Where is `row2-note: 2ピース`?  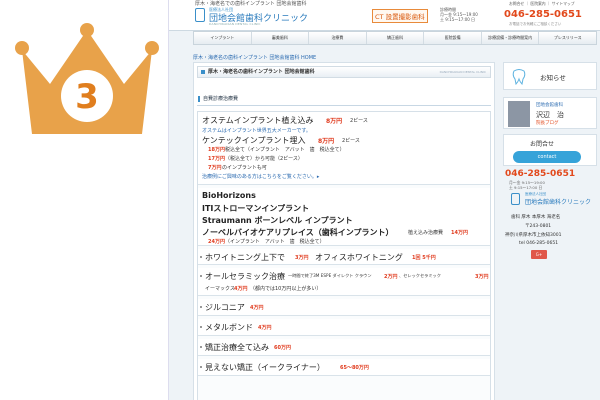 row2-note: 2ピース is located at coordinates (351, 141).